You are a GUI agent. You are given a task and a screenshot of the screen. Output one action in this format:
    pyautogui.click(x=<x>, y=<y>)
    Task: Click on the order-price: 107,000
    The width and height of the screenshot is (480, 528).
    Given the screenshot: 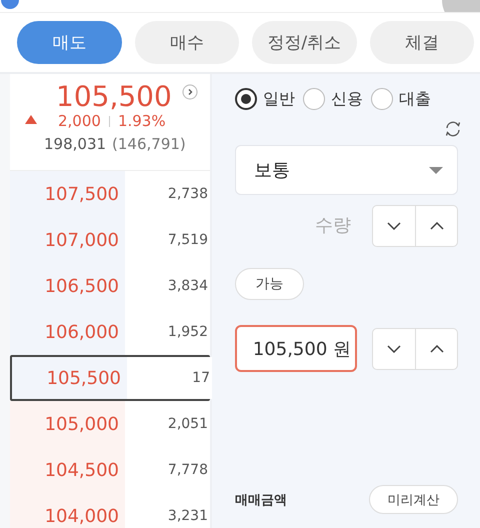 What is the action you would take?
    pyautogui.click(x=67, y=240)
    